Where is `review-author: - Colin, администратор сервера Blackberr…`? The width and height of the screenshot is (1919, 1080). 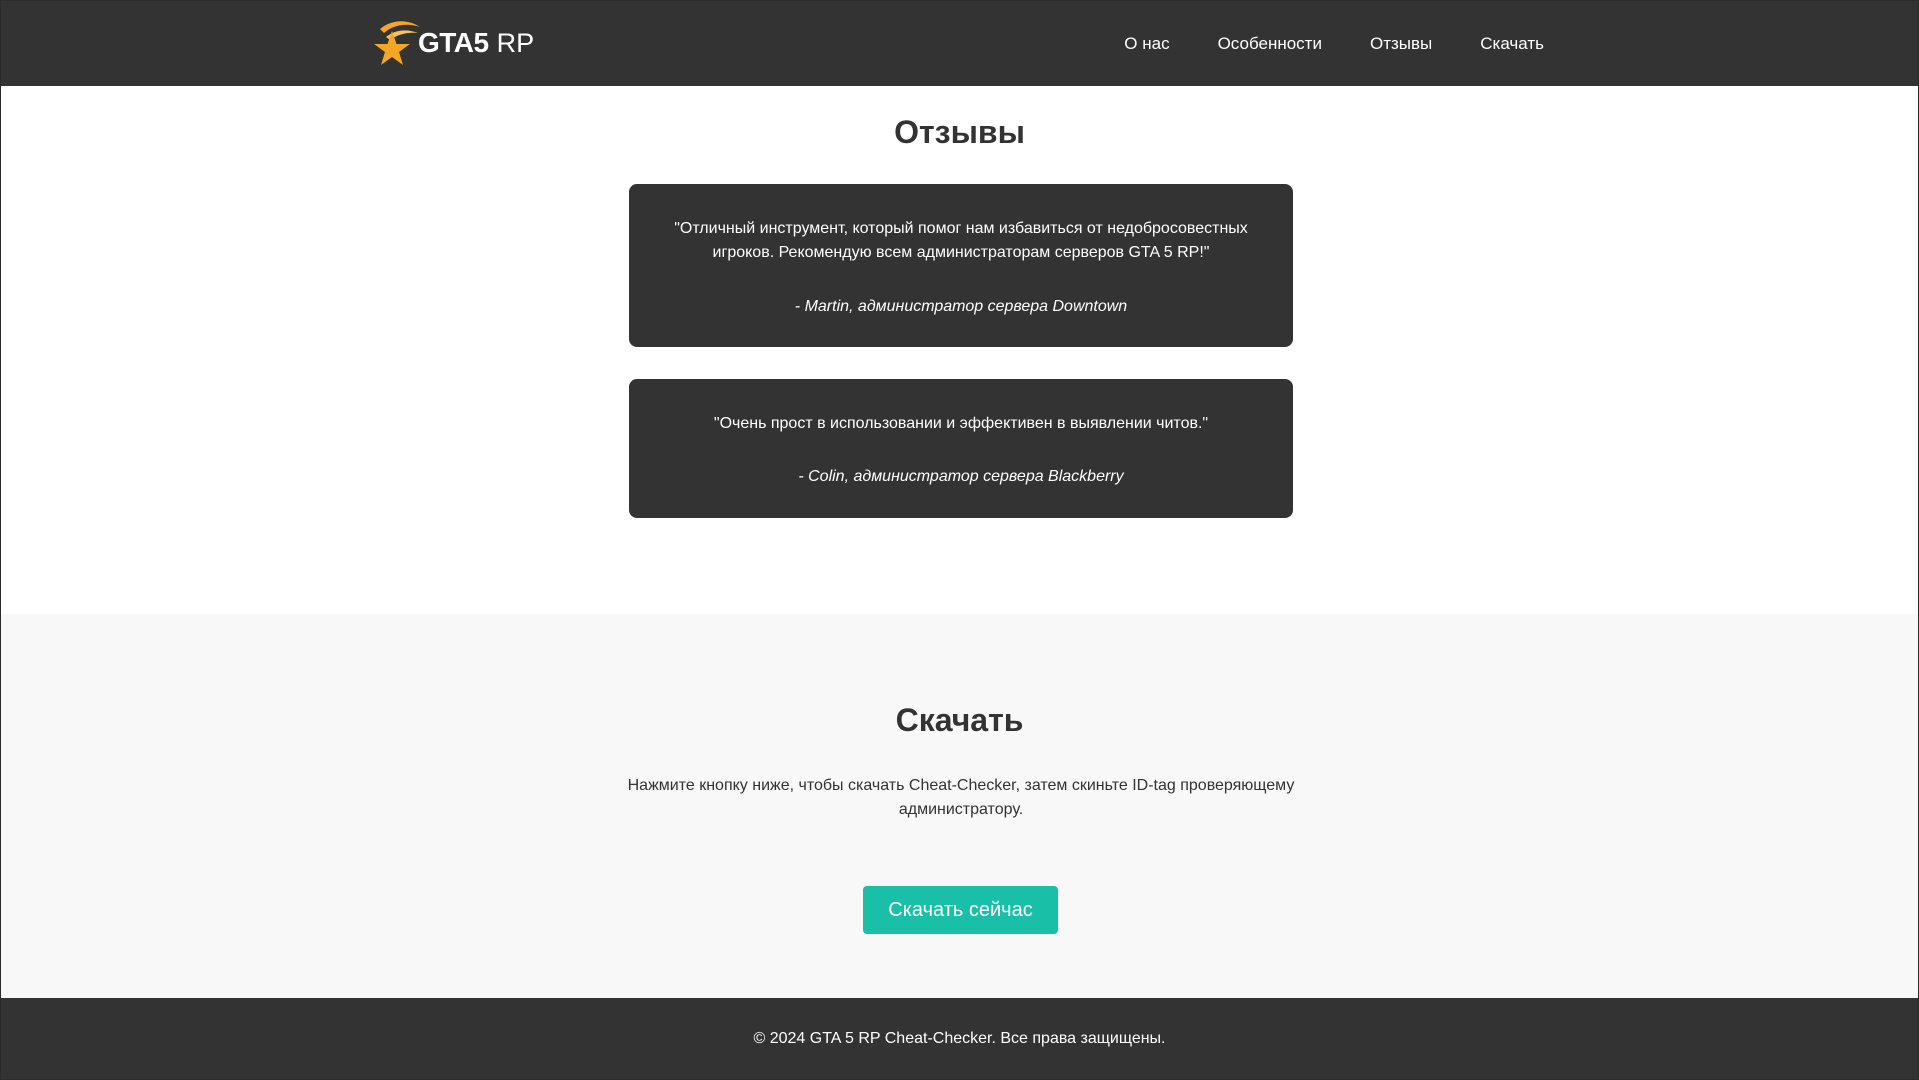
review-author: - Colin, администратор сервера Blackberr… is located at coordinates (961, 476).